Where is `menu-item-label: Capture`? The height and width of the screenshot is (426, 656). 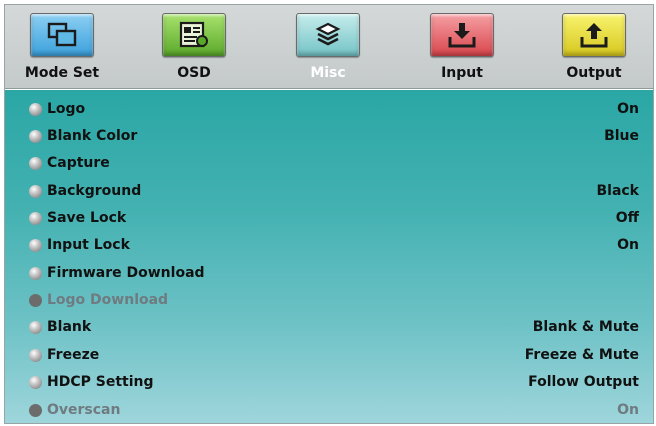 menu-item-label: Capture is located at coordinates (78, 163).